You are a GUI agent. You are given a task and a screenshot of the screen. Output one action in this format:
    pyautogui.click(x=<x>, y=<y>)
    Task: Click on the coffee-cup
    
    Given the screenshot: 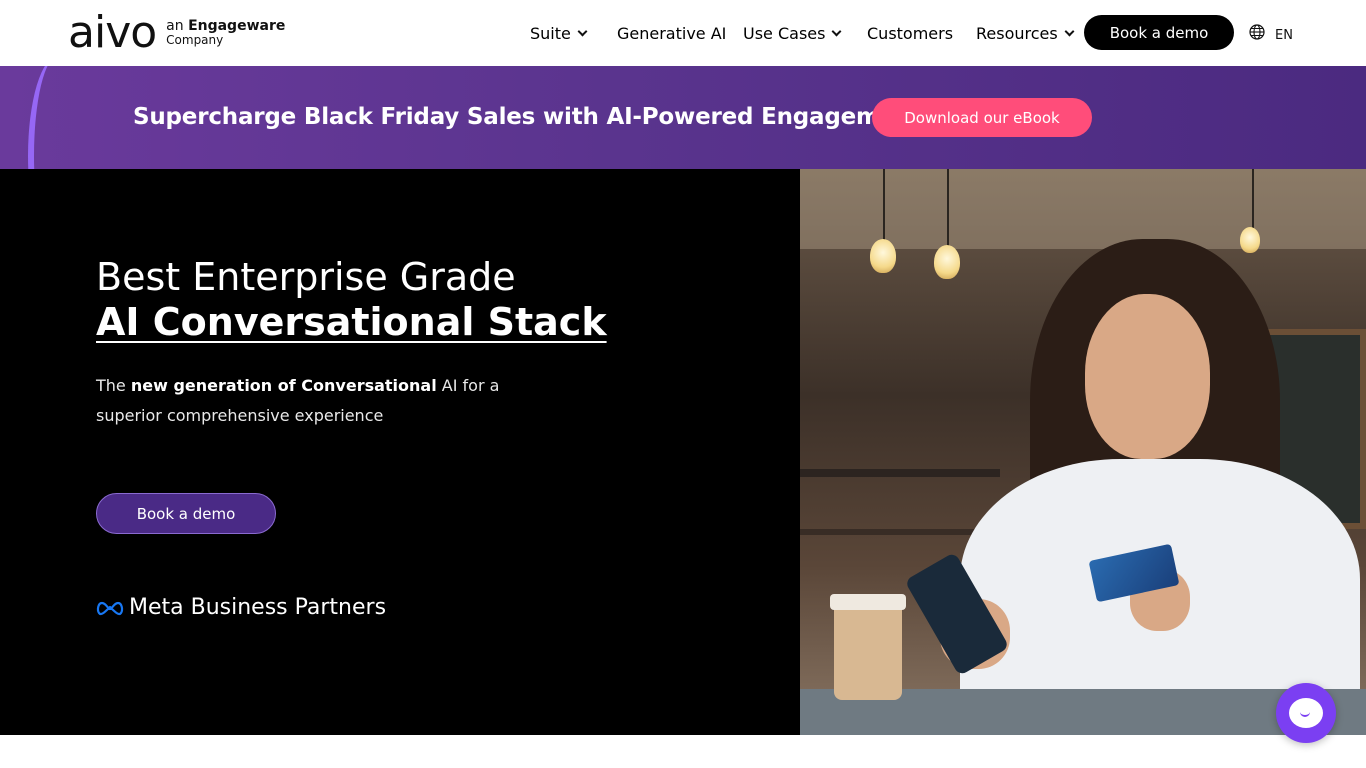 What is the action you would take?
    pyautogui.click(x=868, y=652)
    